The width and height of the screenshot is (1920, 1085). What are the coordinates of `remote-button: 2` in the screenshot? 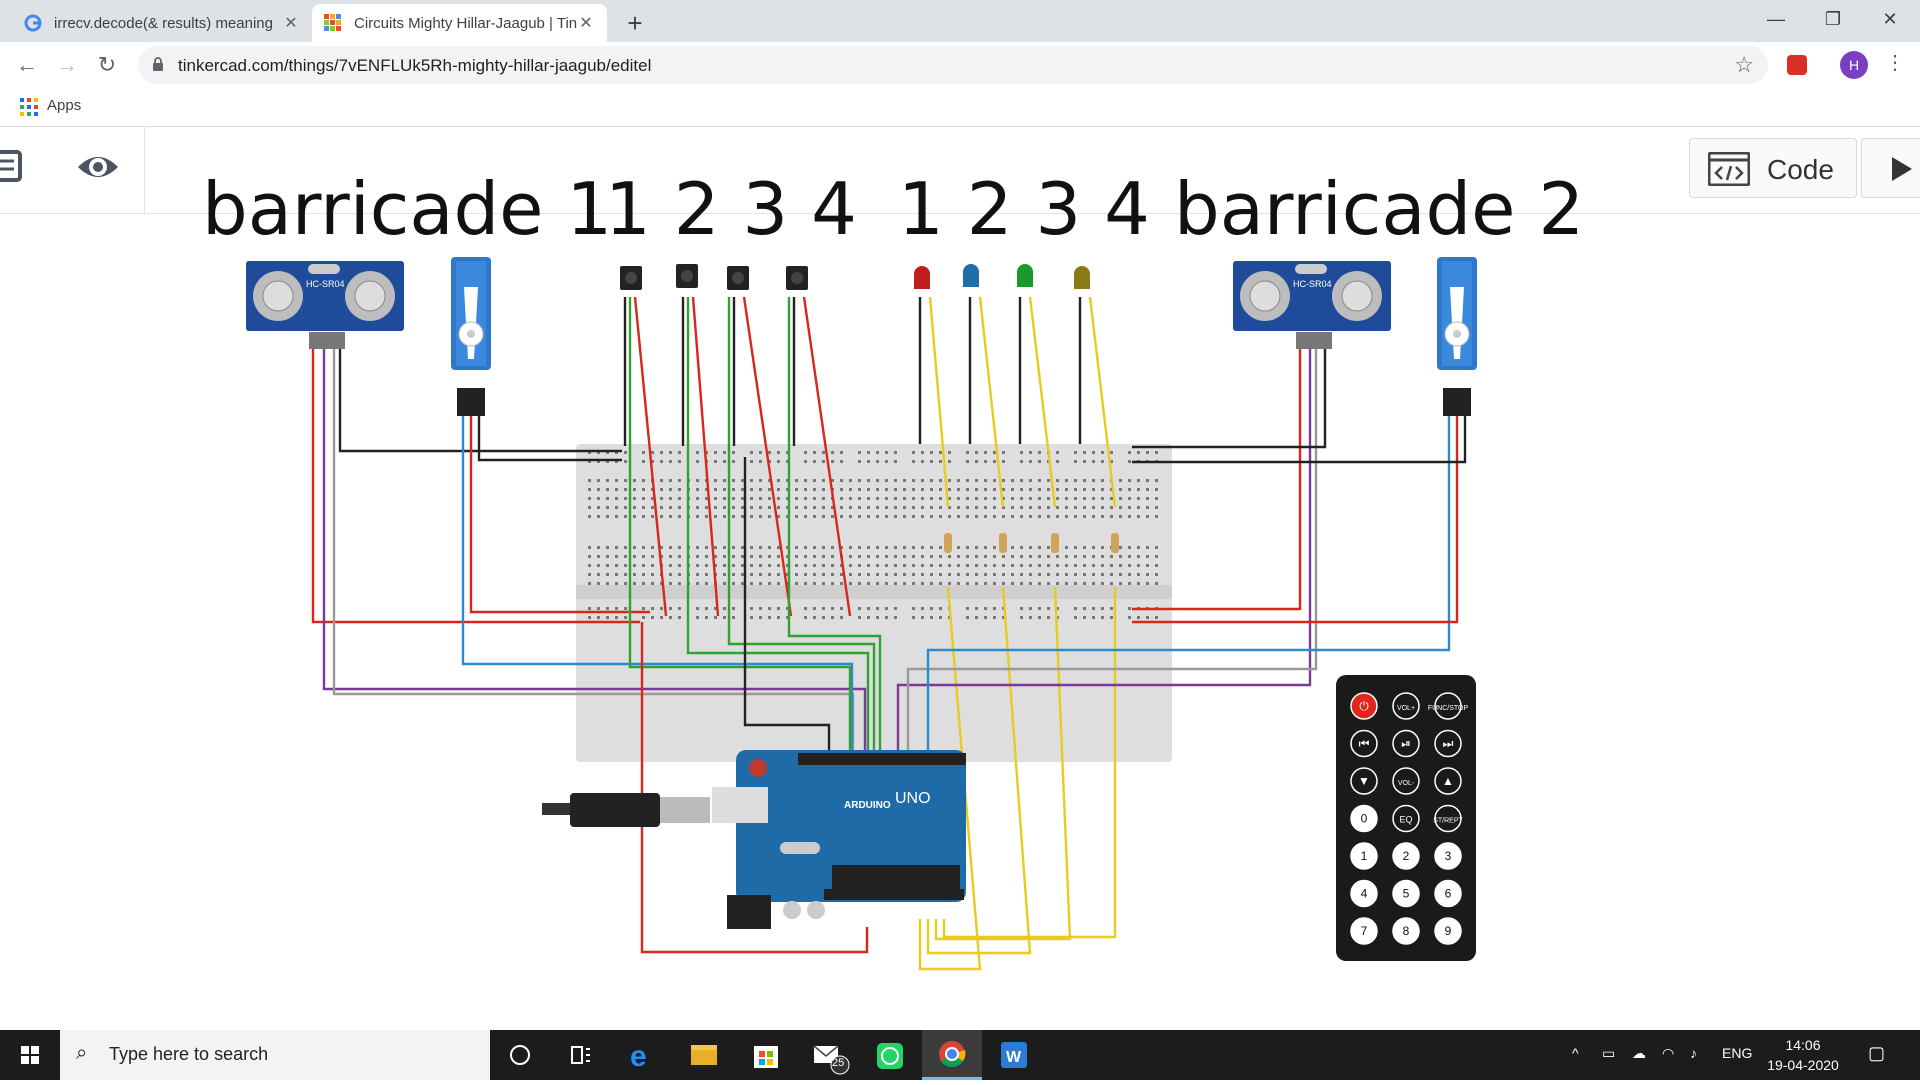 It's located at (1406, 856).